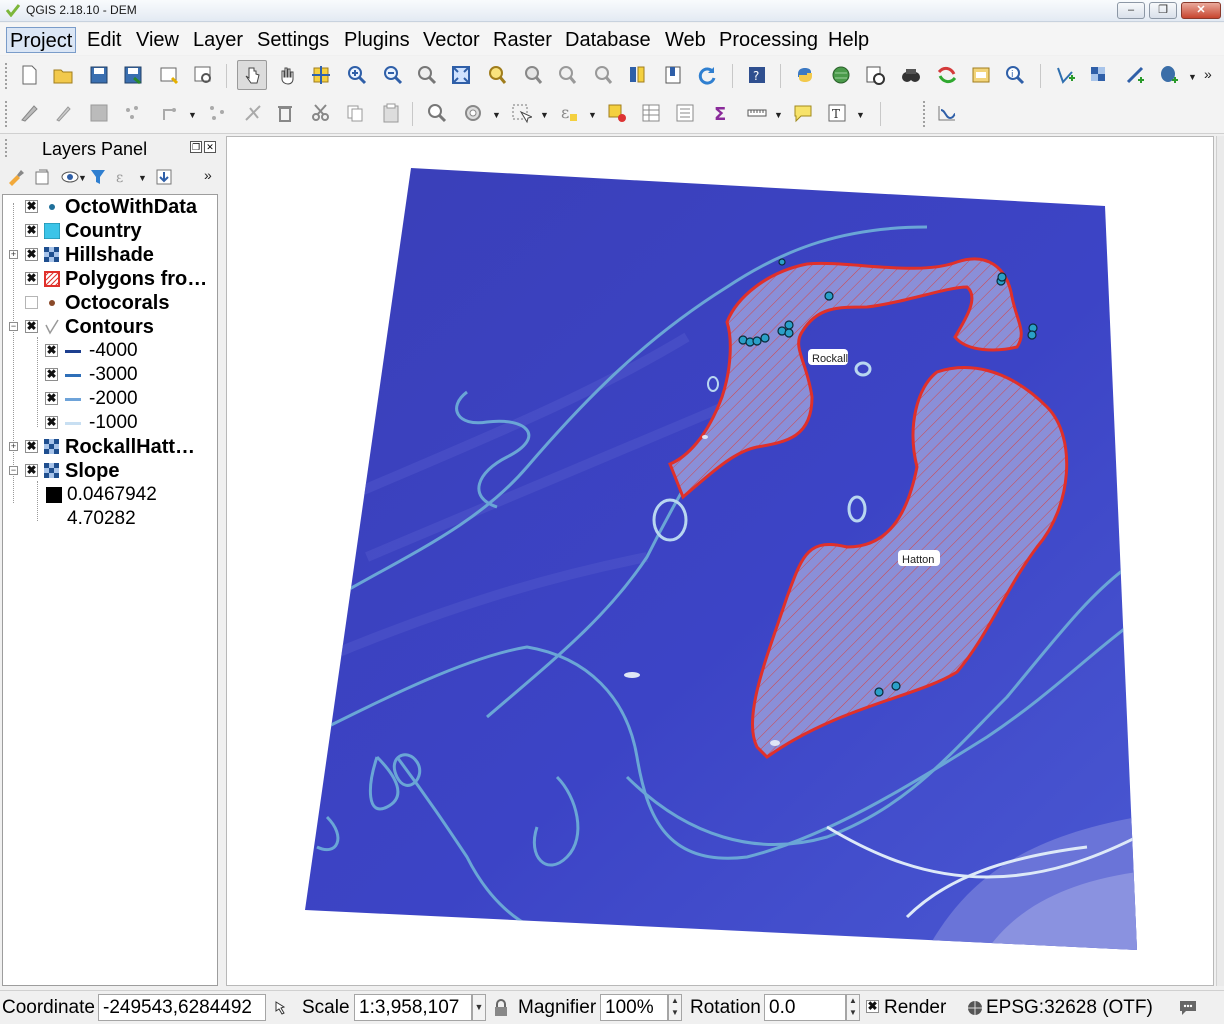  I want to click on current-edits-icon, so click(29, 113).